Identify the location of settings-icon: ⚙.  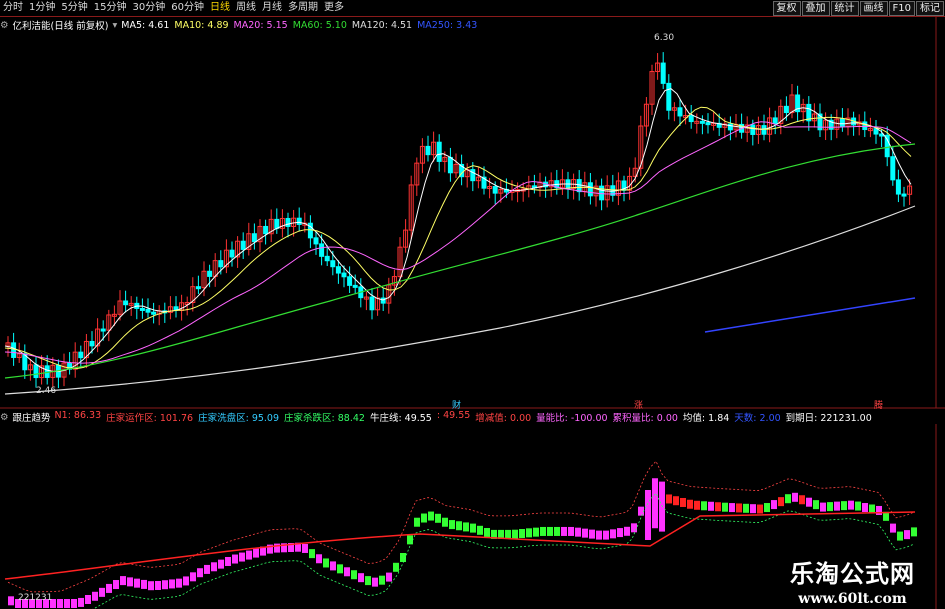
(4, 417).